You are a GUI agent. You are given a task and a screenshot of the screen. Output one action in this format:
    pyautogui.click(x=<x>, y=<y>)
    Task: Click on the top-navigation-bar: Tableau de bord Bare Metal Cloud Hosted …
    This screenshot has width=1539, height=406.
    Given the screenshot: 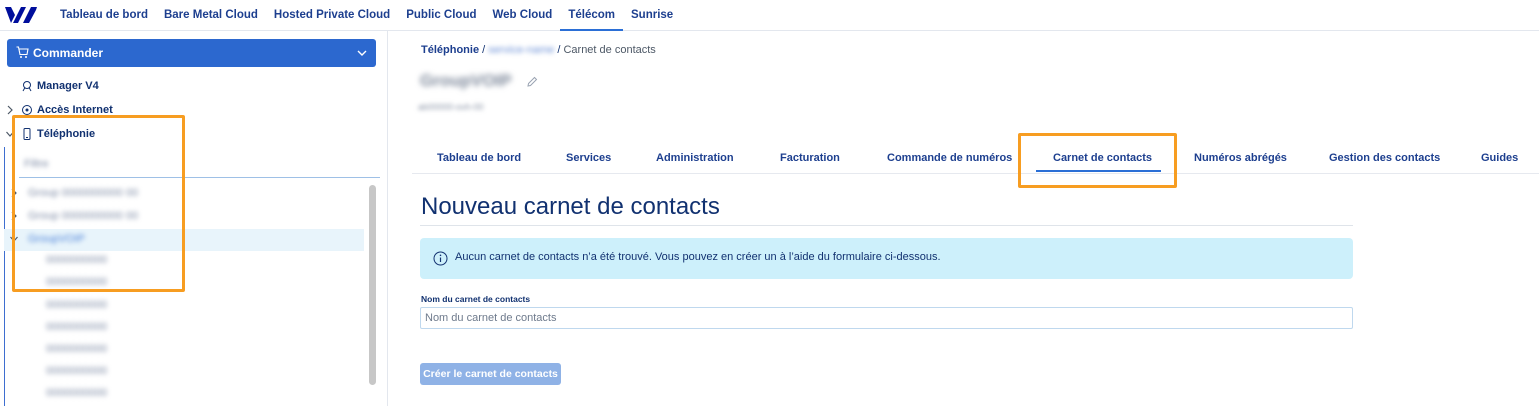 What is the action you would take?
    pyautogui.click(x=769, y=15)
    